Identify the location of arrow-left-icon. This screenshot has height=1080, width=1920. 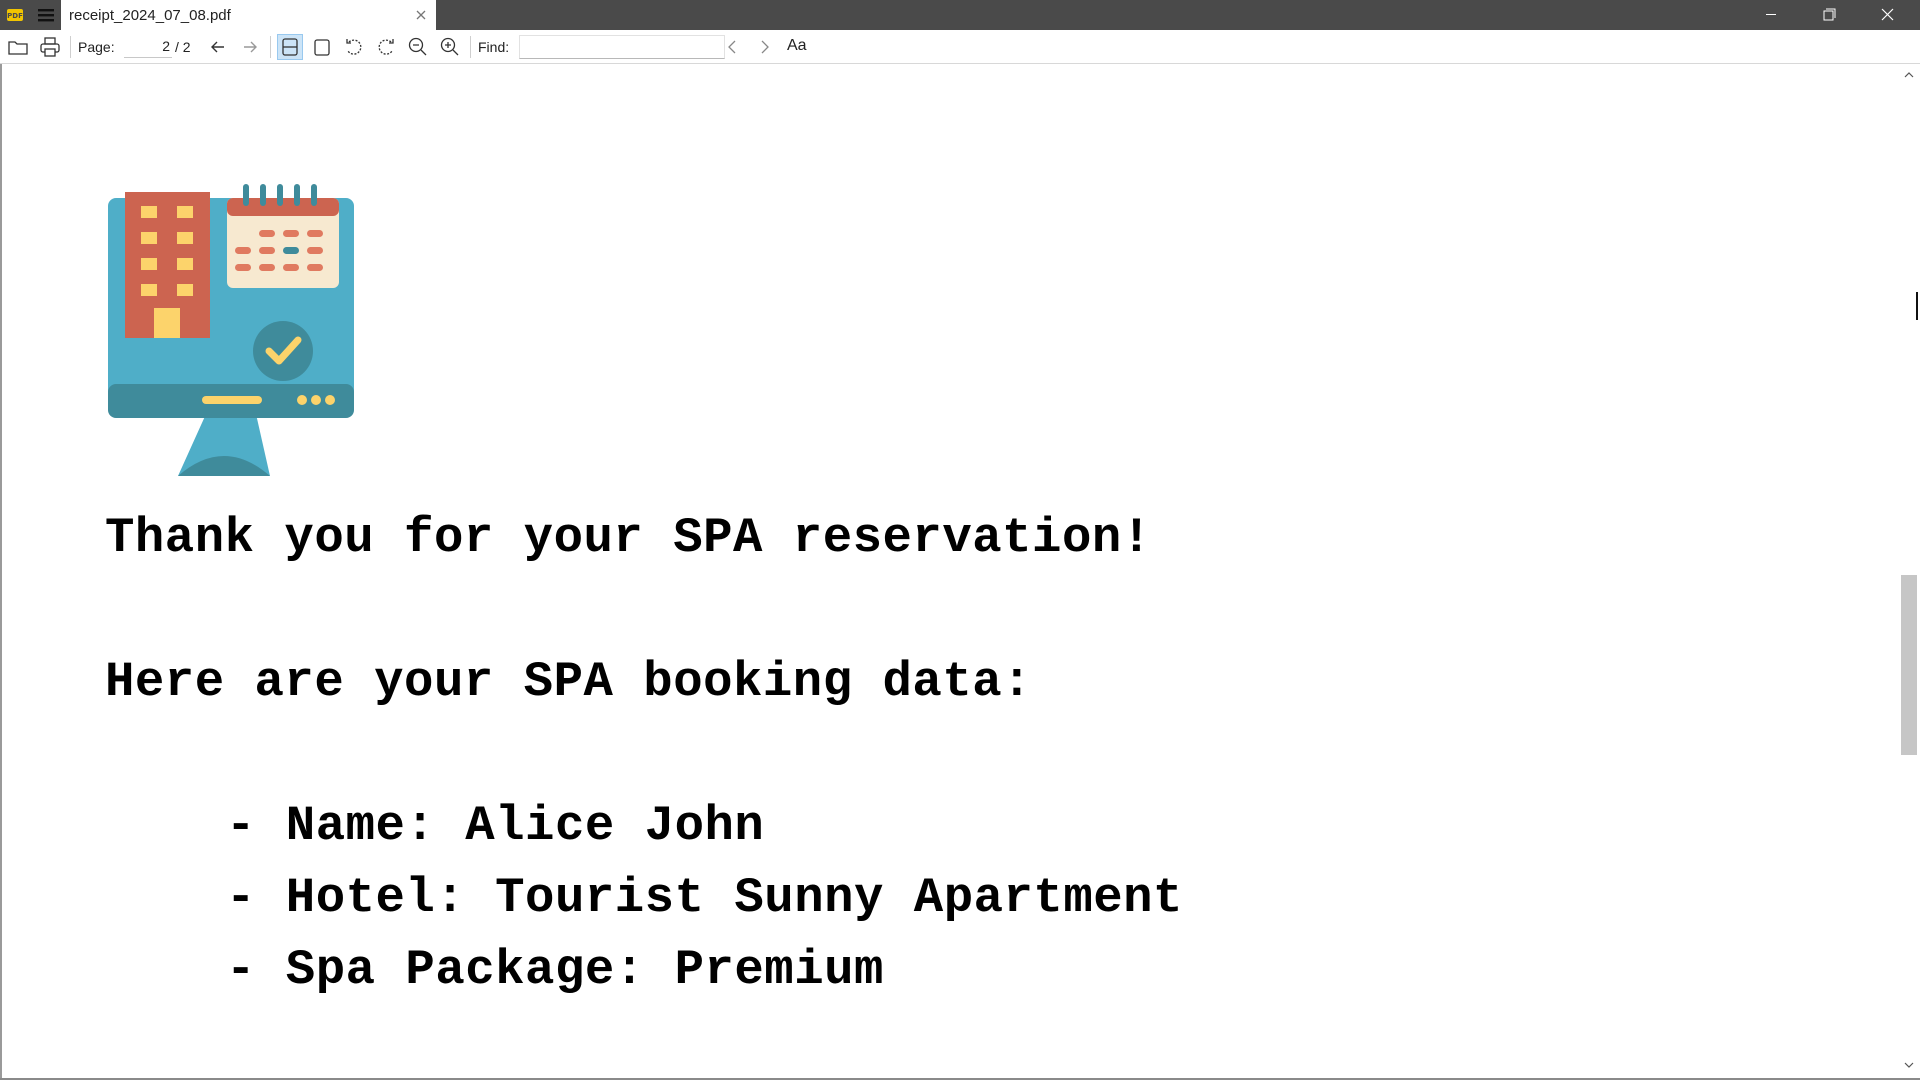
(218, 47).